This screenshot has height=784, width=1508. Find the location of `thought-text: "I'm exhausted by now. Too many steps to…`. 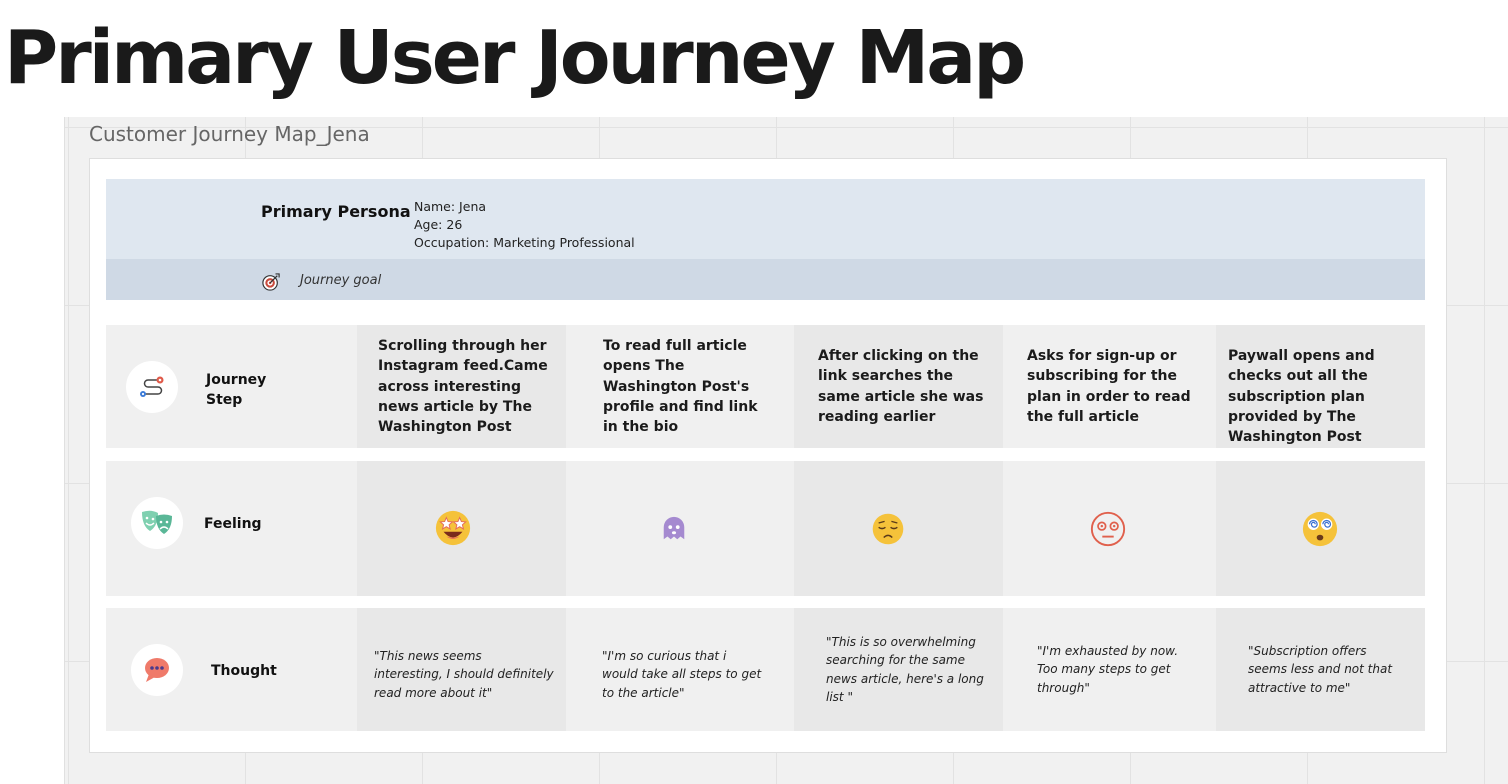

thought-text: "I'm exhausted by now. Too many steps to… is located at coordinates (1108, 669).